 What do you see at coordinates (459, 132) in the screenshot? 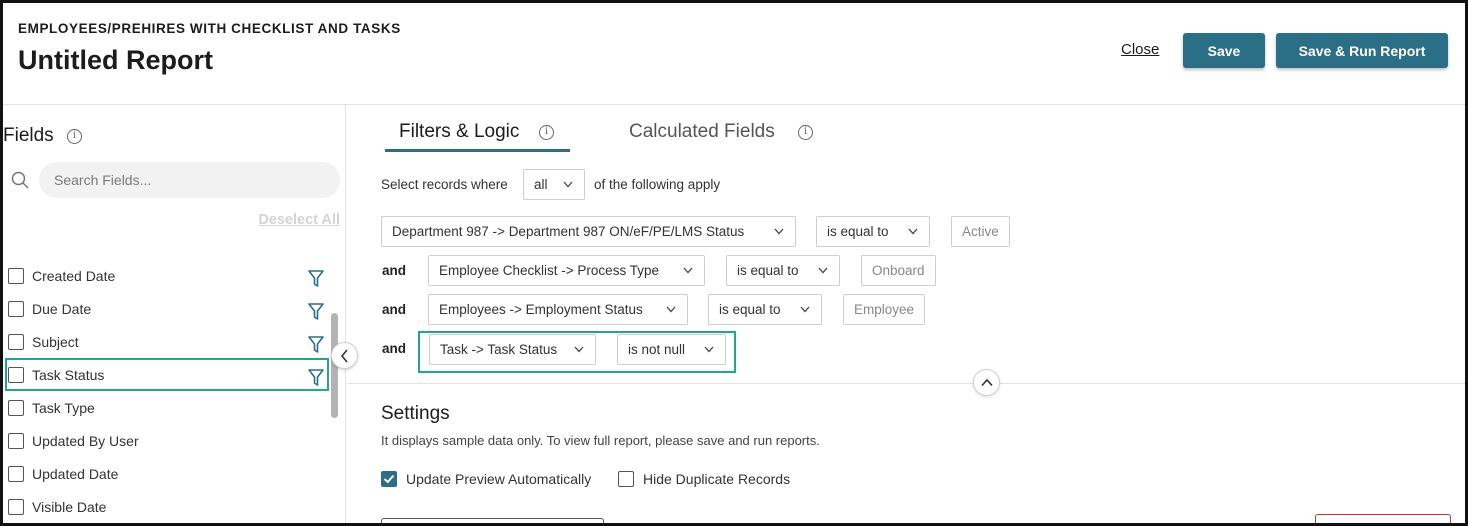
I see `tab-filters-logic: Filters & Logic` at bounding box center [459, 132].